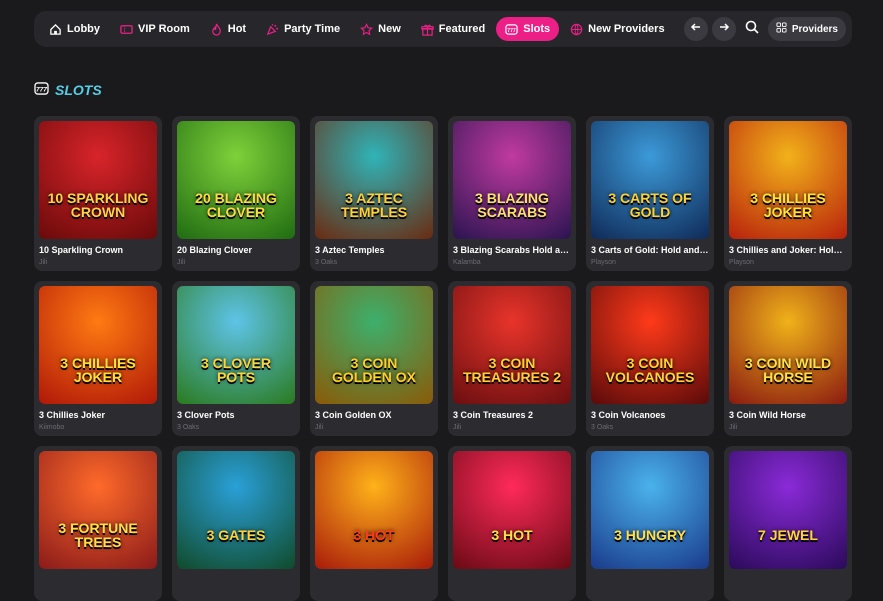  What do you see at coordinates (493, 415) in the screenshot?
I see `game-title: 3 Coin Treasures 2` at bounding box center [493, 415].